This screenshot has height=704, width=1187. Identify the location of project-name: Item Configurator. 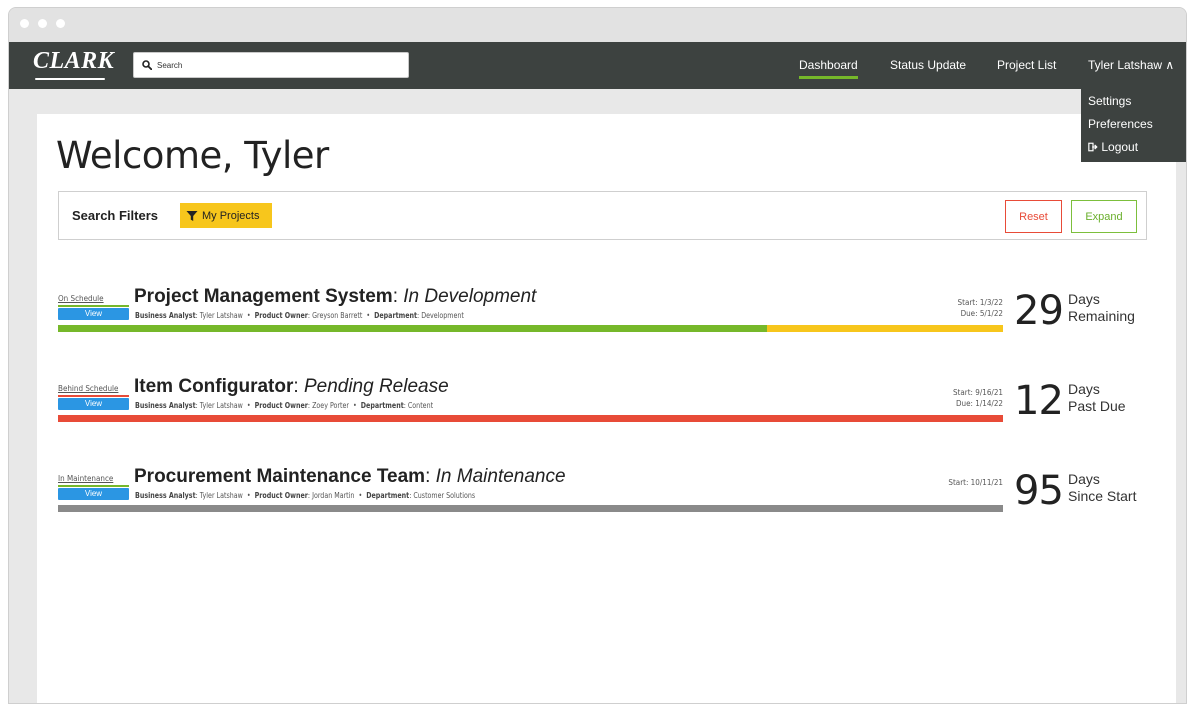
(213, 386).